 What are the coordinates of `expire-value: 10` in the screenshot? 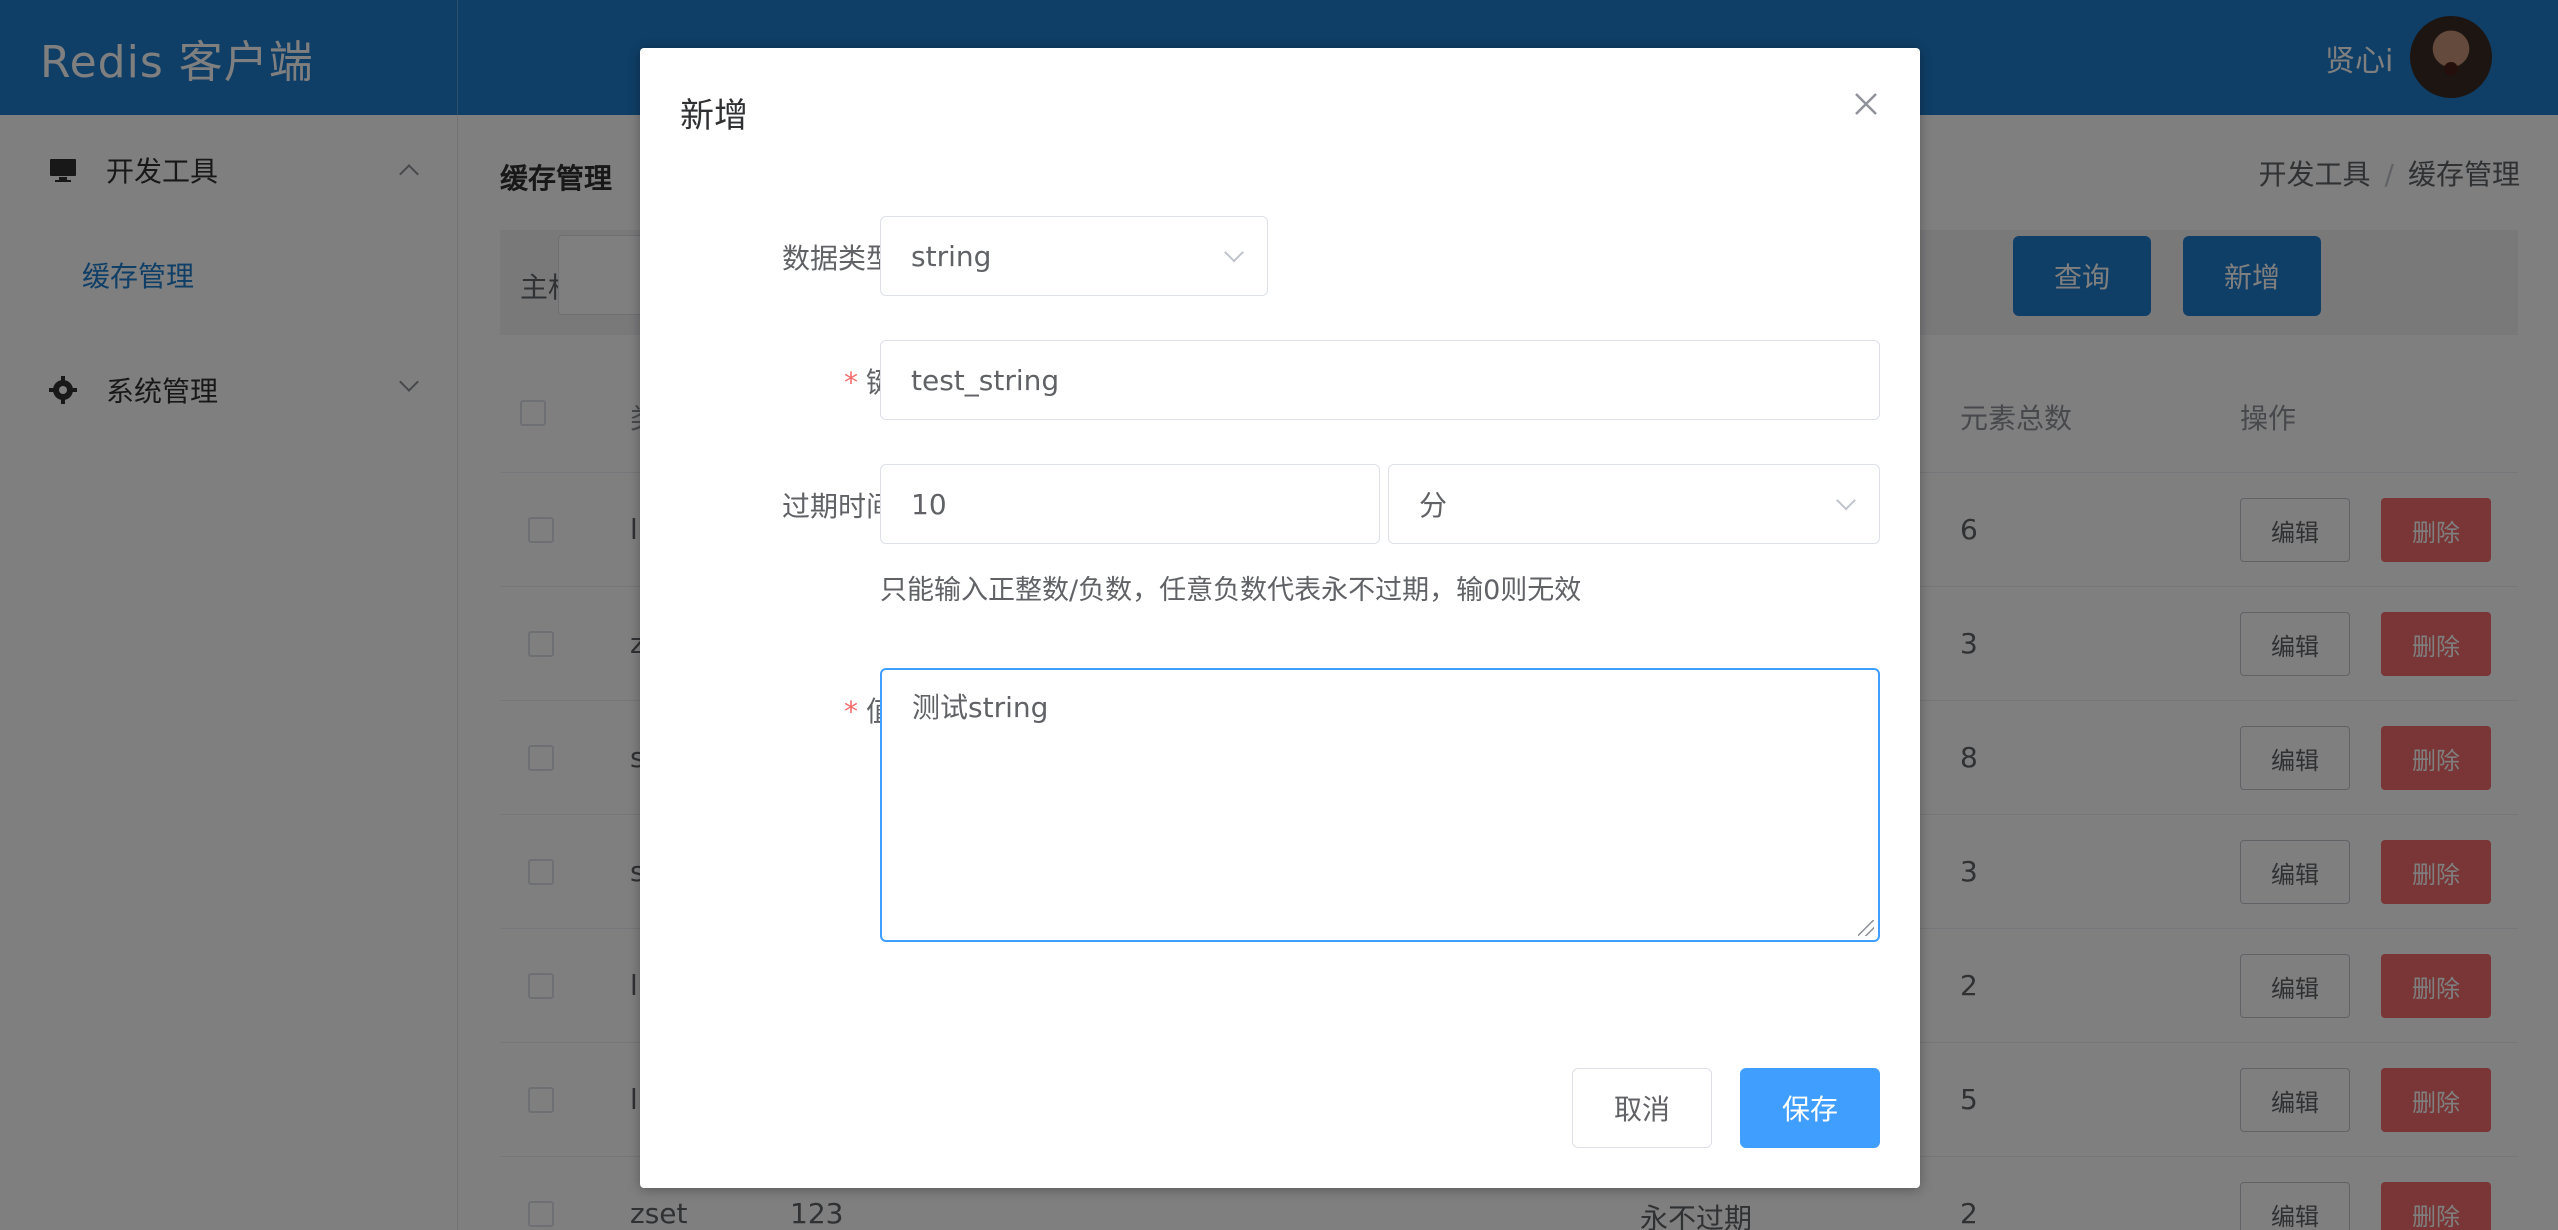 It's located at (929, 504).